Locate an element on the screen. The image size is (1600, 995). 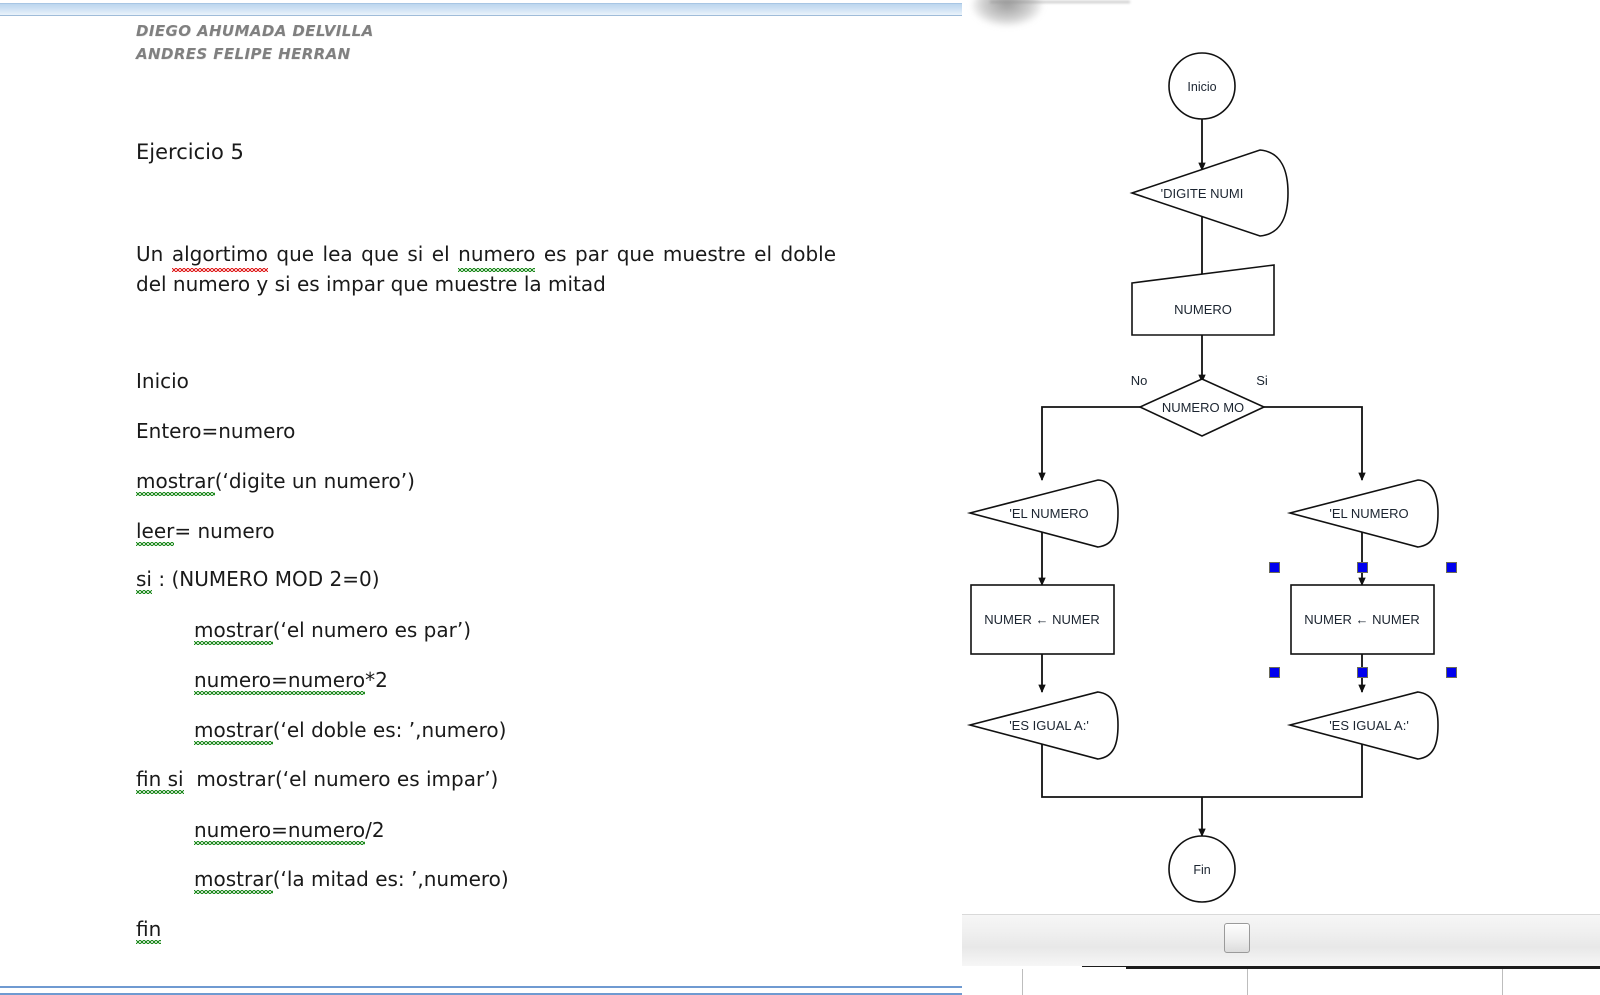
taskbar is located at coordinates (1281, 980).